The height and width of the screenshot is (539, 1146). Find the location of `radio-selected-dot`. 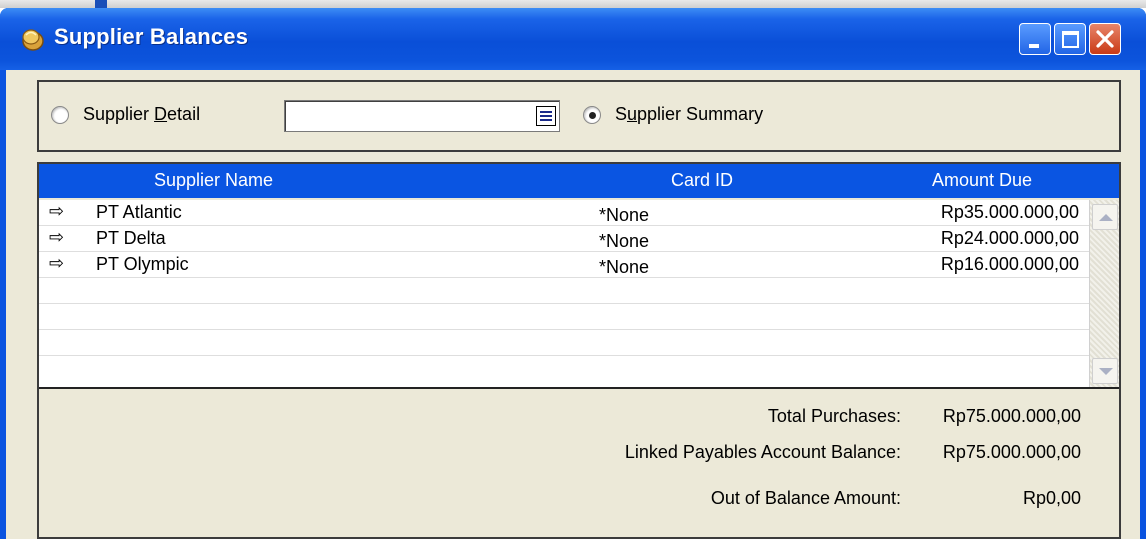

radio-selected-dot is located at coordinates (592, 115).